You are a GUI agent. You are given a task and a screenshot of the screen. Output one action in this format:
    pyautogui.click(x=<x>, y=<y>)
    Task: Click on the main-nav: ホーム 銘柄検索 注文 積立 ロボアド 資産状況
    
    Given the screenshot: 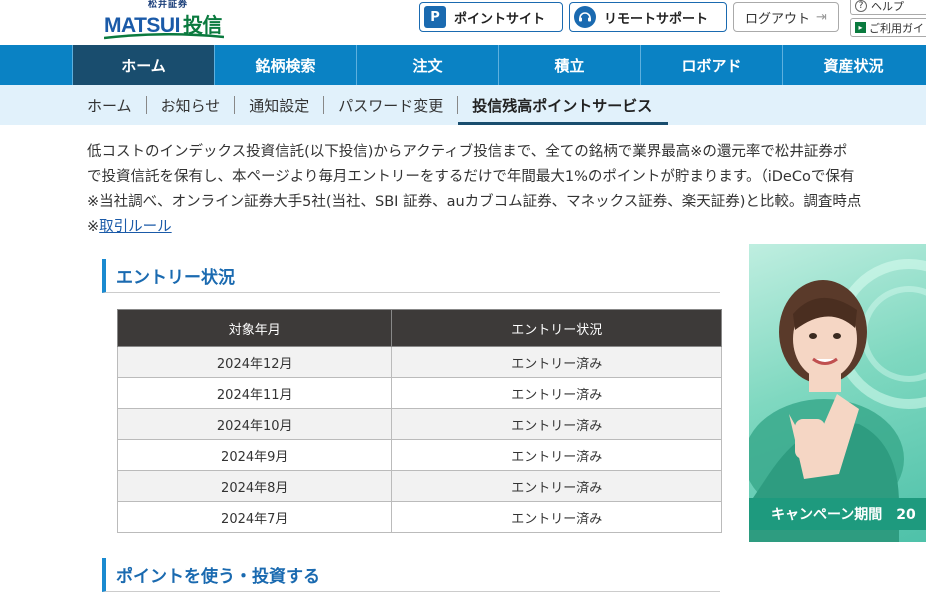 What is the action you would take?
    pyautogui.click(x=463, y=65)
    